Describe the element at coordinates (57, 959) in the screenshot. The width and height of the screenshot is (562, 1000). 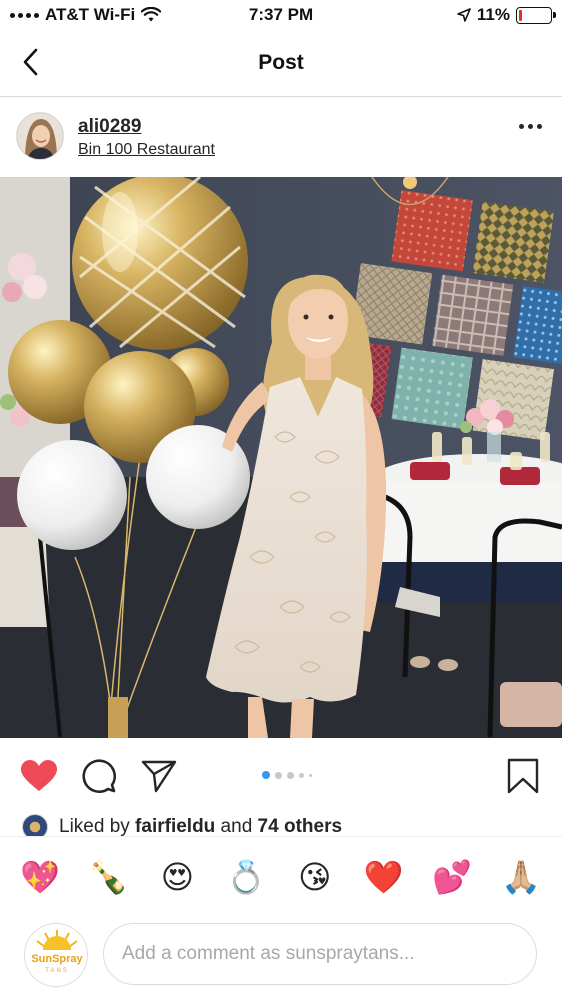
I see `logo-text-top: SunSpray` at that location.